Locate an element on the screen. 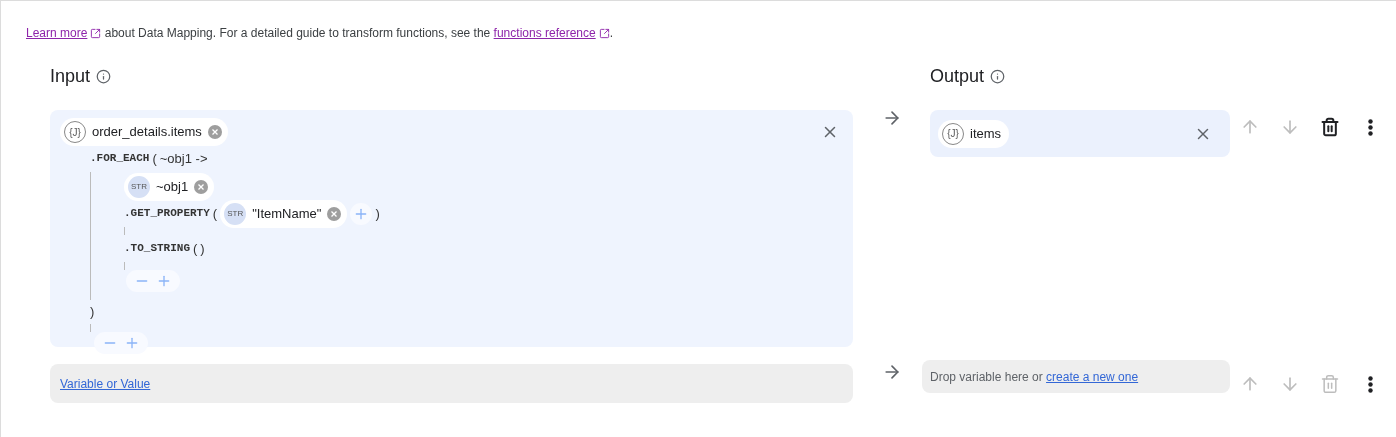 The height and width of the screenshot is (437, 1396). variable-name: items is located at coordinates (986, 133).